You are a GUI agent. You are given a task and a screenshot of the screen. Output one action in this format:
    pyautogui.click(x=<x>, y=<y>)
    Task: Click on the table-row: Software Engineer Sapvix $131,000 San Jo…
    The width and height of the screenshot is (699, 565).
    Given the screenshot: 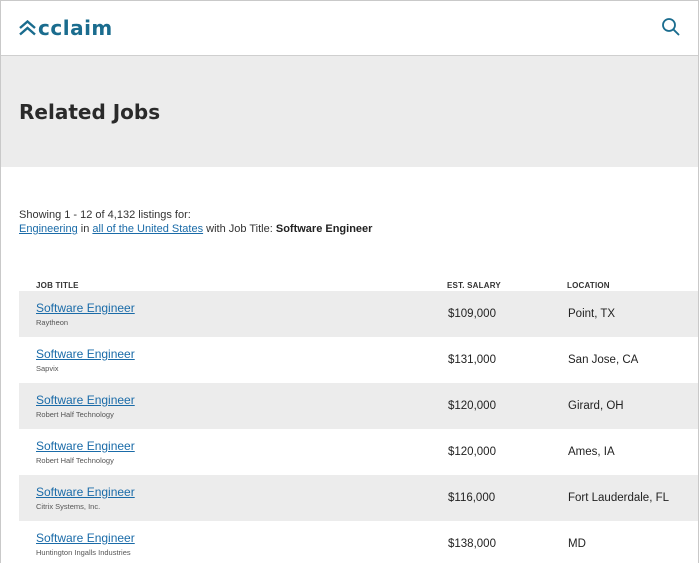 What is the action you would take?
    pyautogui.click(x=358, y=360)
    